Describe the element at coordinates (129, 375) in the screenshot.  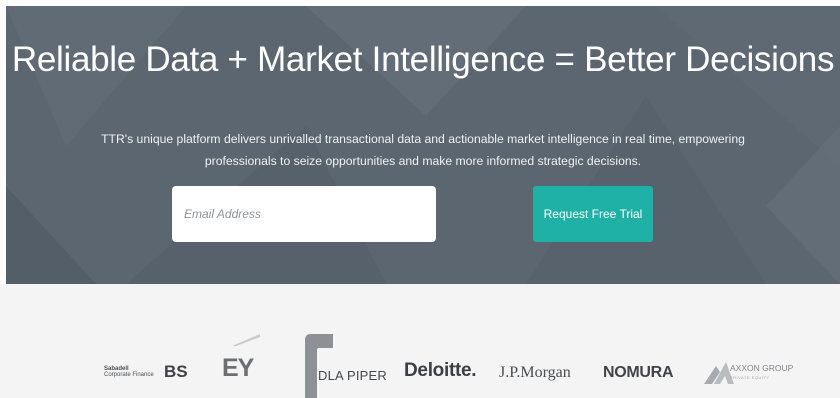
I see `sabadell-logo-line2: Corporate Finance` at that location.